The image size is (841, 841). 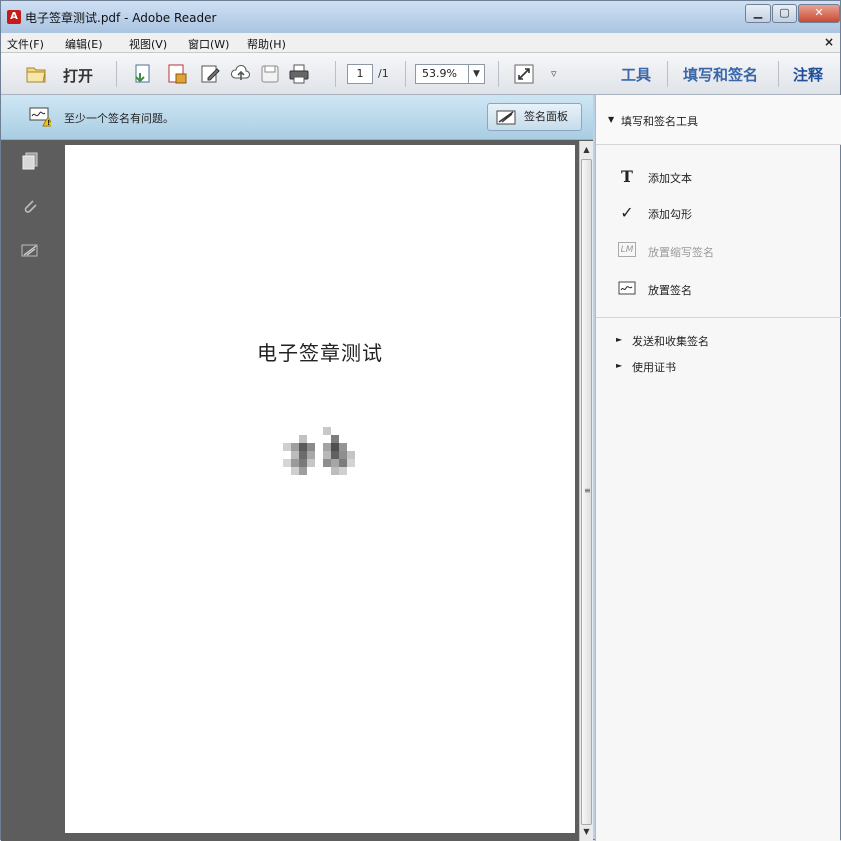 I want to click on signature-panel-button: 签名面板, so click(x=534, y=117).